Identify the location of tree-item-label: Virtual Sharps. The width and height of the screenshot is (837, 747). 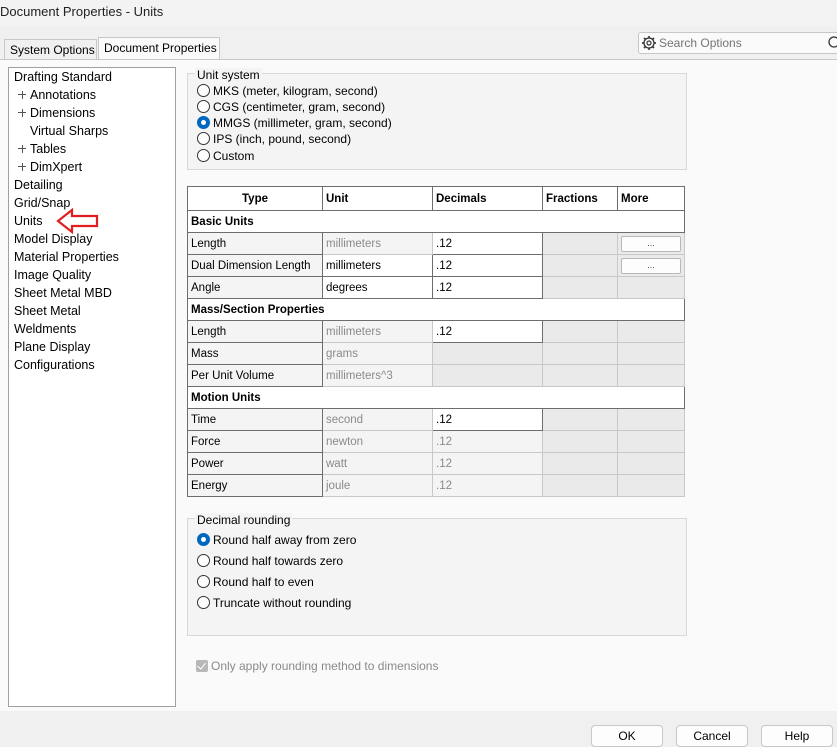
(69, 131).